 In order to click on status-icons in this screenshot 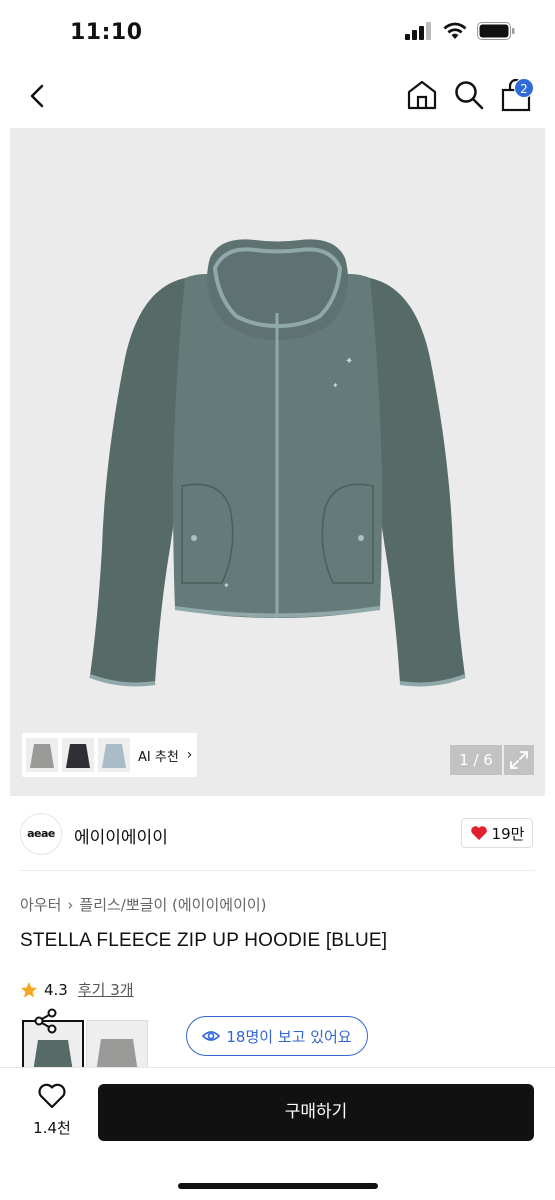, I will do `click(460, 31)`.